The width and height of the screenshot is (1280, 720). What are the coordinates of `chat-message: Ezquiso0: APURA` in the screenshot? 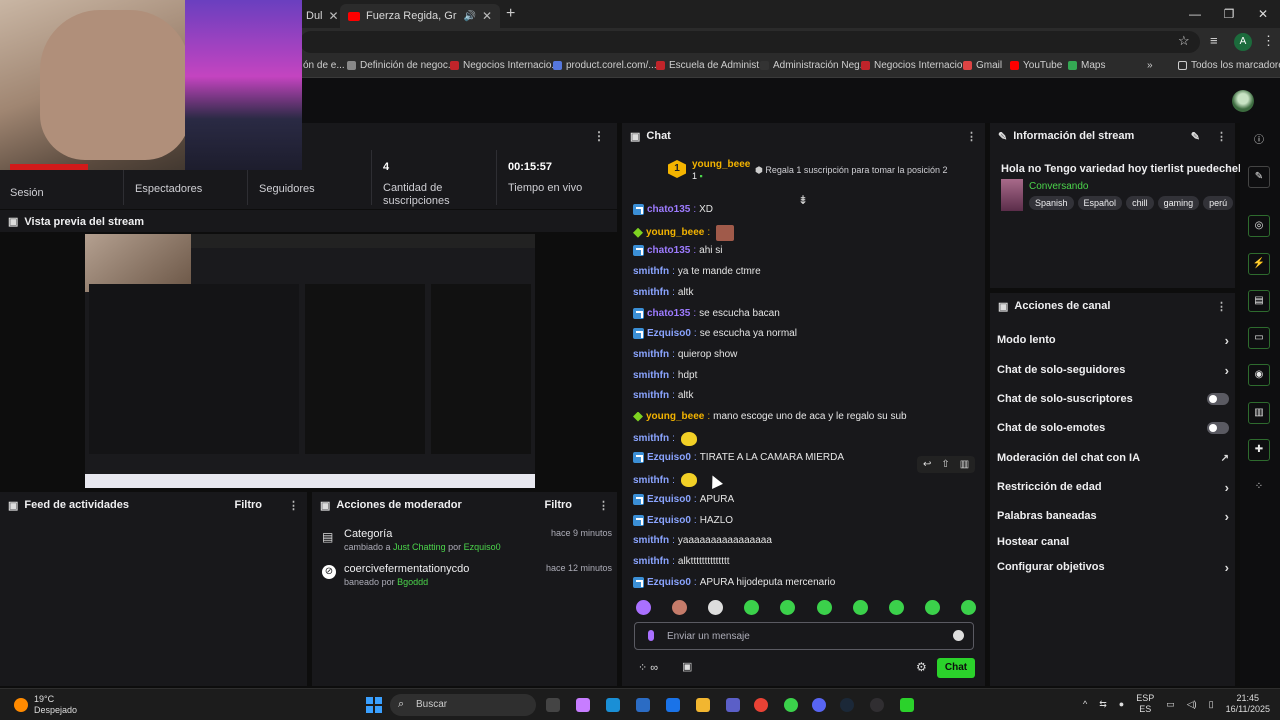 It's located at (683, 499).